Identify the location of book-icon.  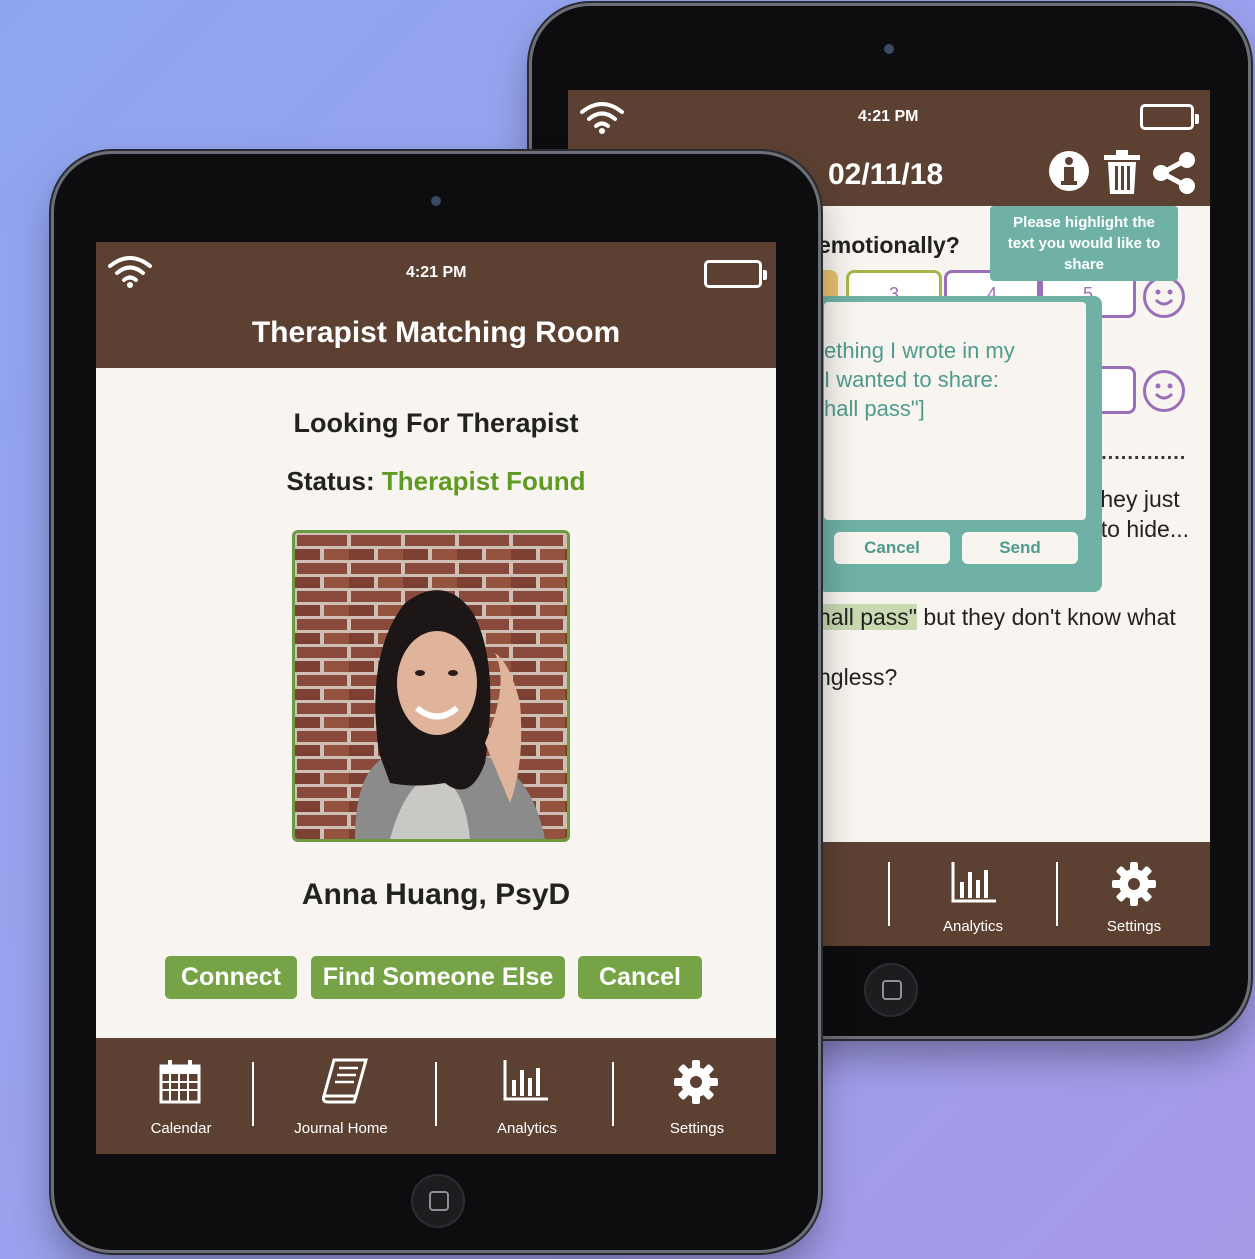
(344, 1081).